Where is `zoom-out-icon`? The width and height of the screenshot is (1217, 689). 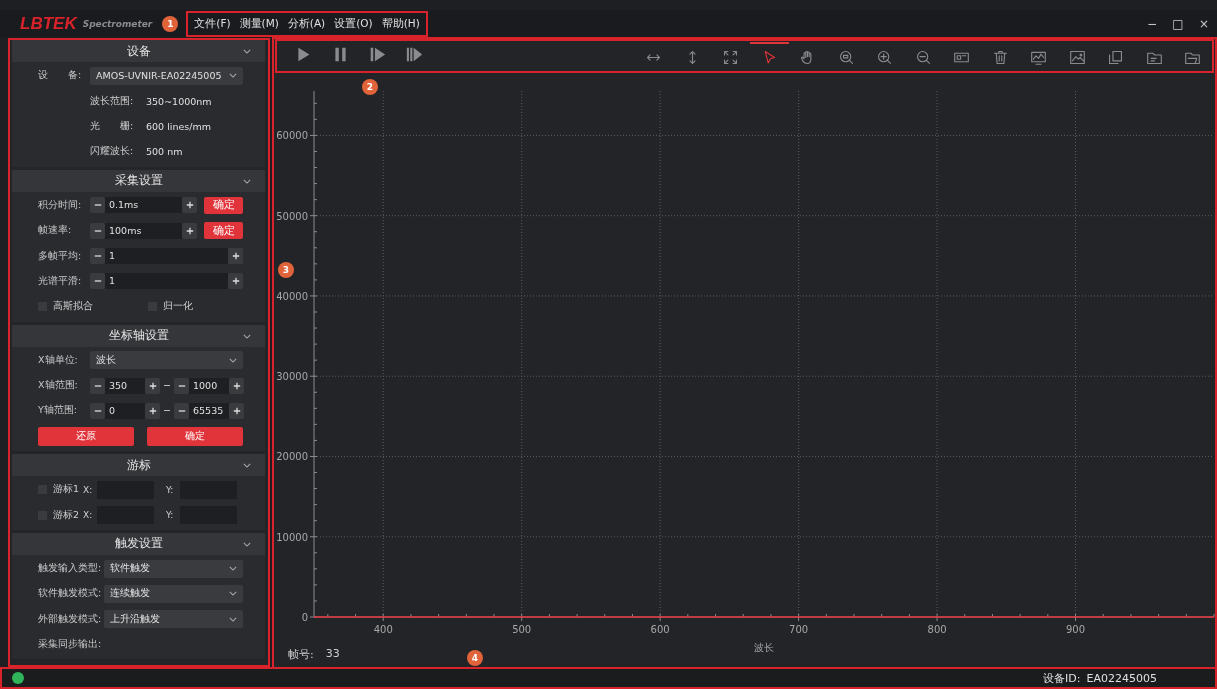 zoom-out-icon is located at coordinates (923, 57).